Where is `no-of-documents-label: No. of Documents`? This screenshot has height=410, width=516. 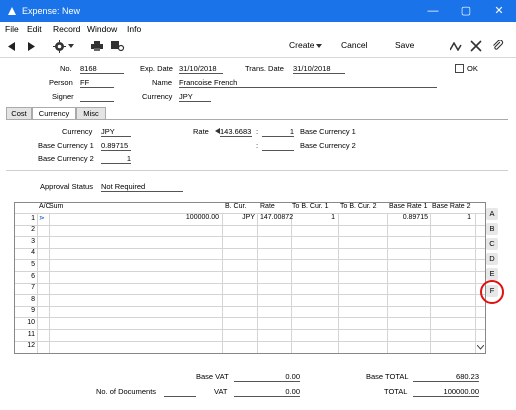 no-of-documents-label: No. of Documents is located at coordinates (126, 391).